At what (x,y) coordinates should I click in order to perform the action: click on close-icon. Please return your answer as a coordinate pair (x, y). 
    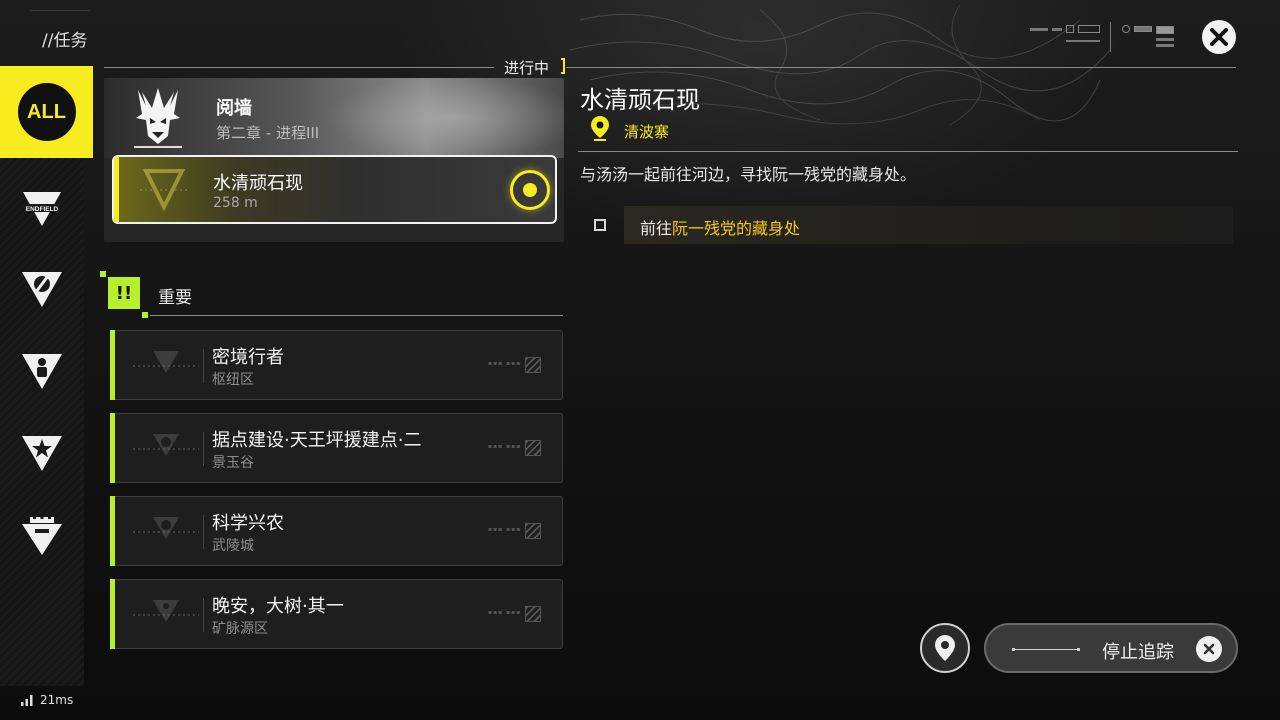
    Looking at the image, I should click on (1219, 37).